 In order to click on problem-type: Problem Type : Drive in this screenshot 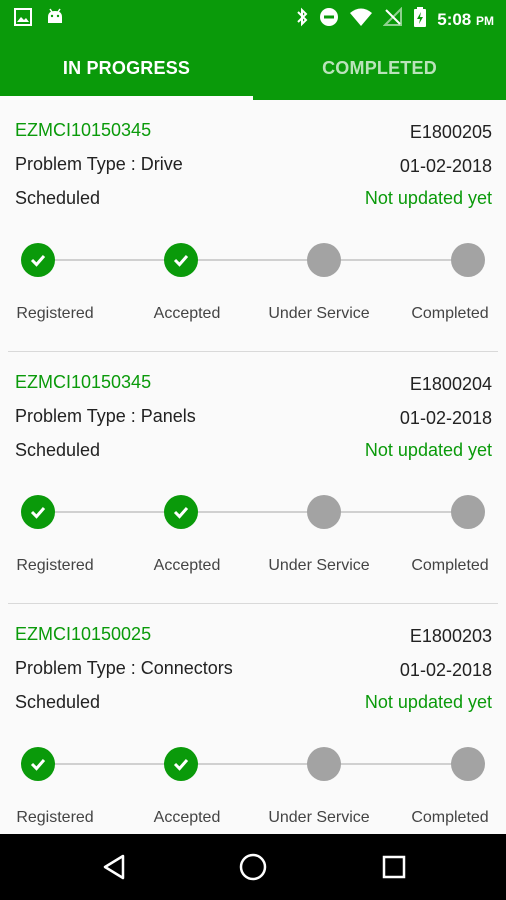, I will do `click(99, 164)`.